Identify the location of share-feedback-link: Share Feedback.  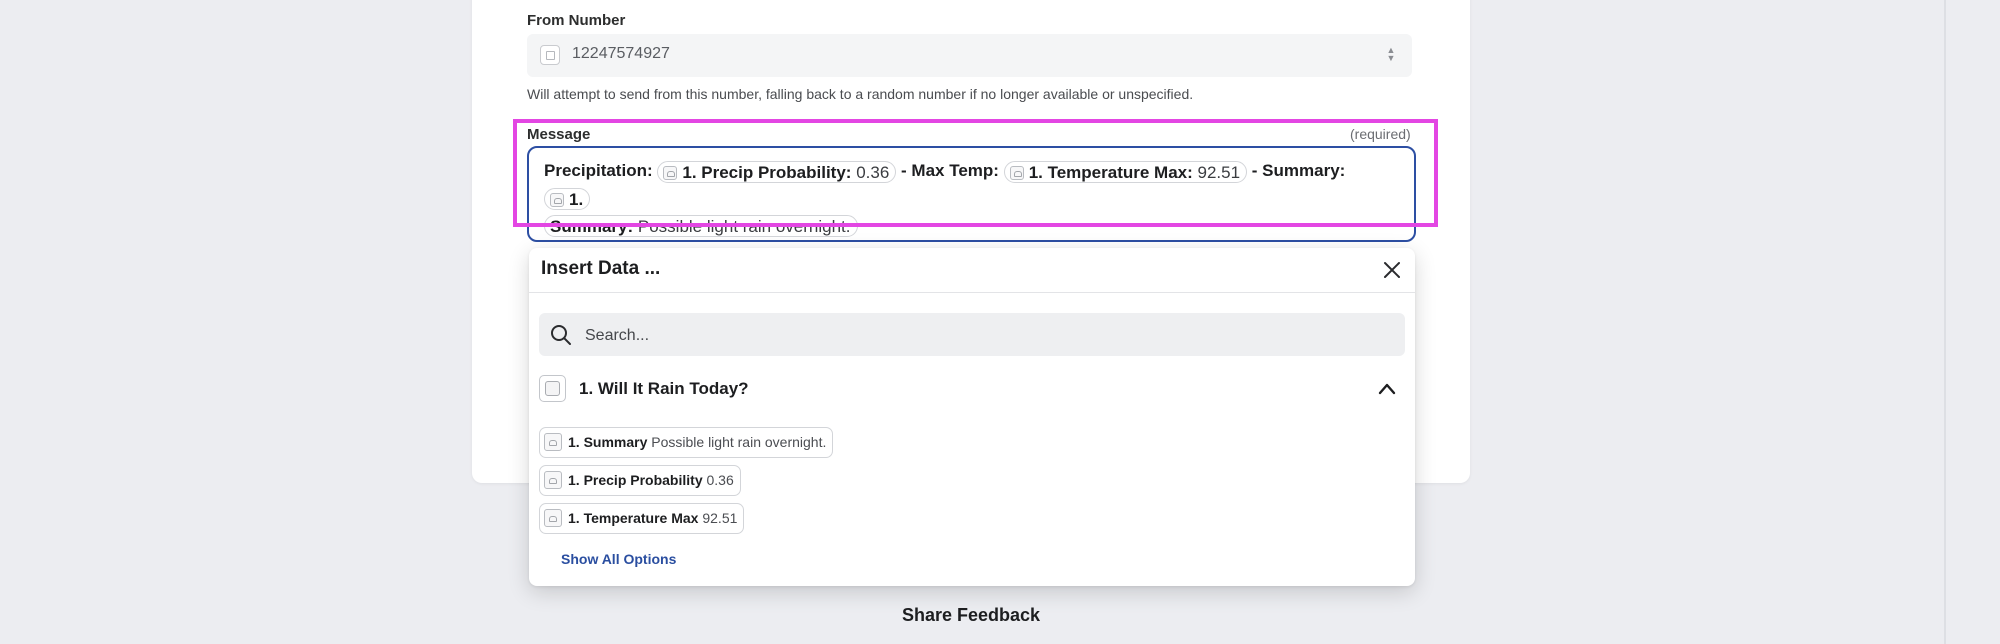
(971, 615).